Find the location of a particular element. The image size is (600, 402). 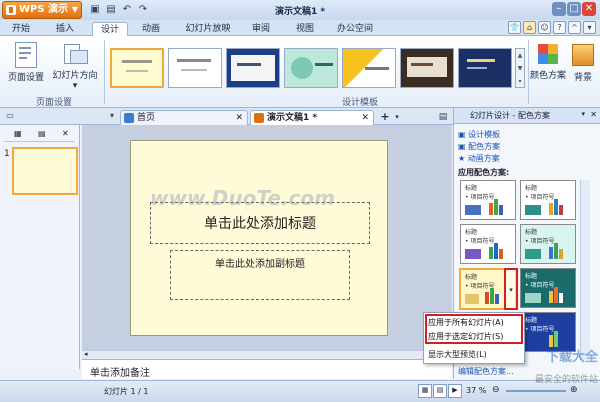

slides-view-icon: ▦ is located at coordinates (18, 133).